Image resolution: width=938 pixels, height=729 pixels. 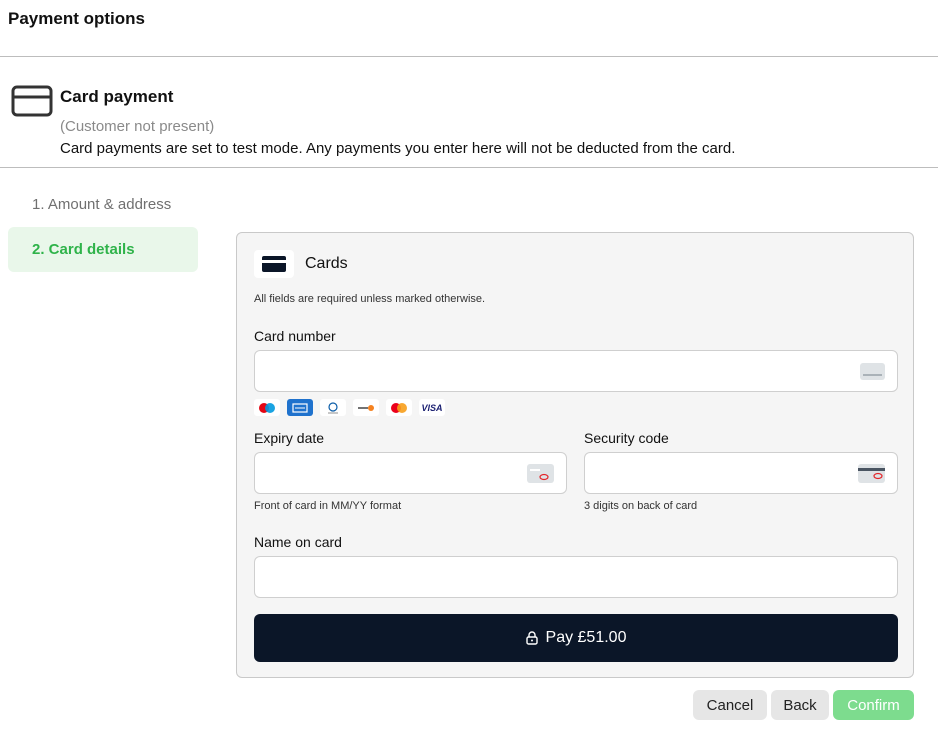 What do you see at coordinates (366, 407) in the screenshot?
I see `discover-icon` at bounding box center [366, 407].